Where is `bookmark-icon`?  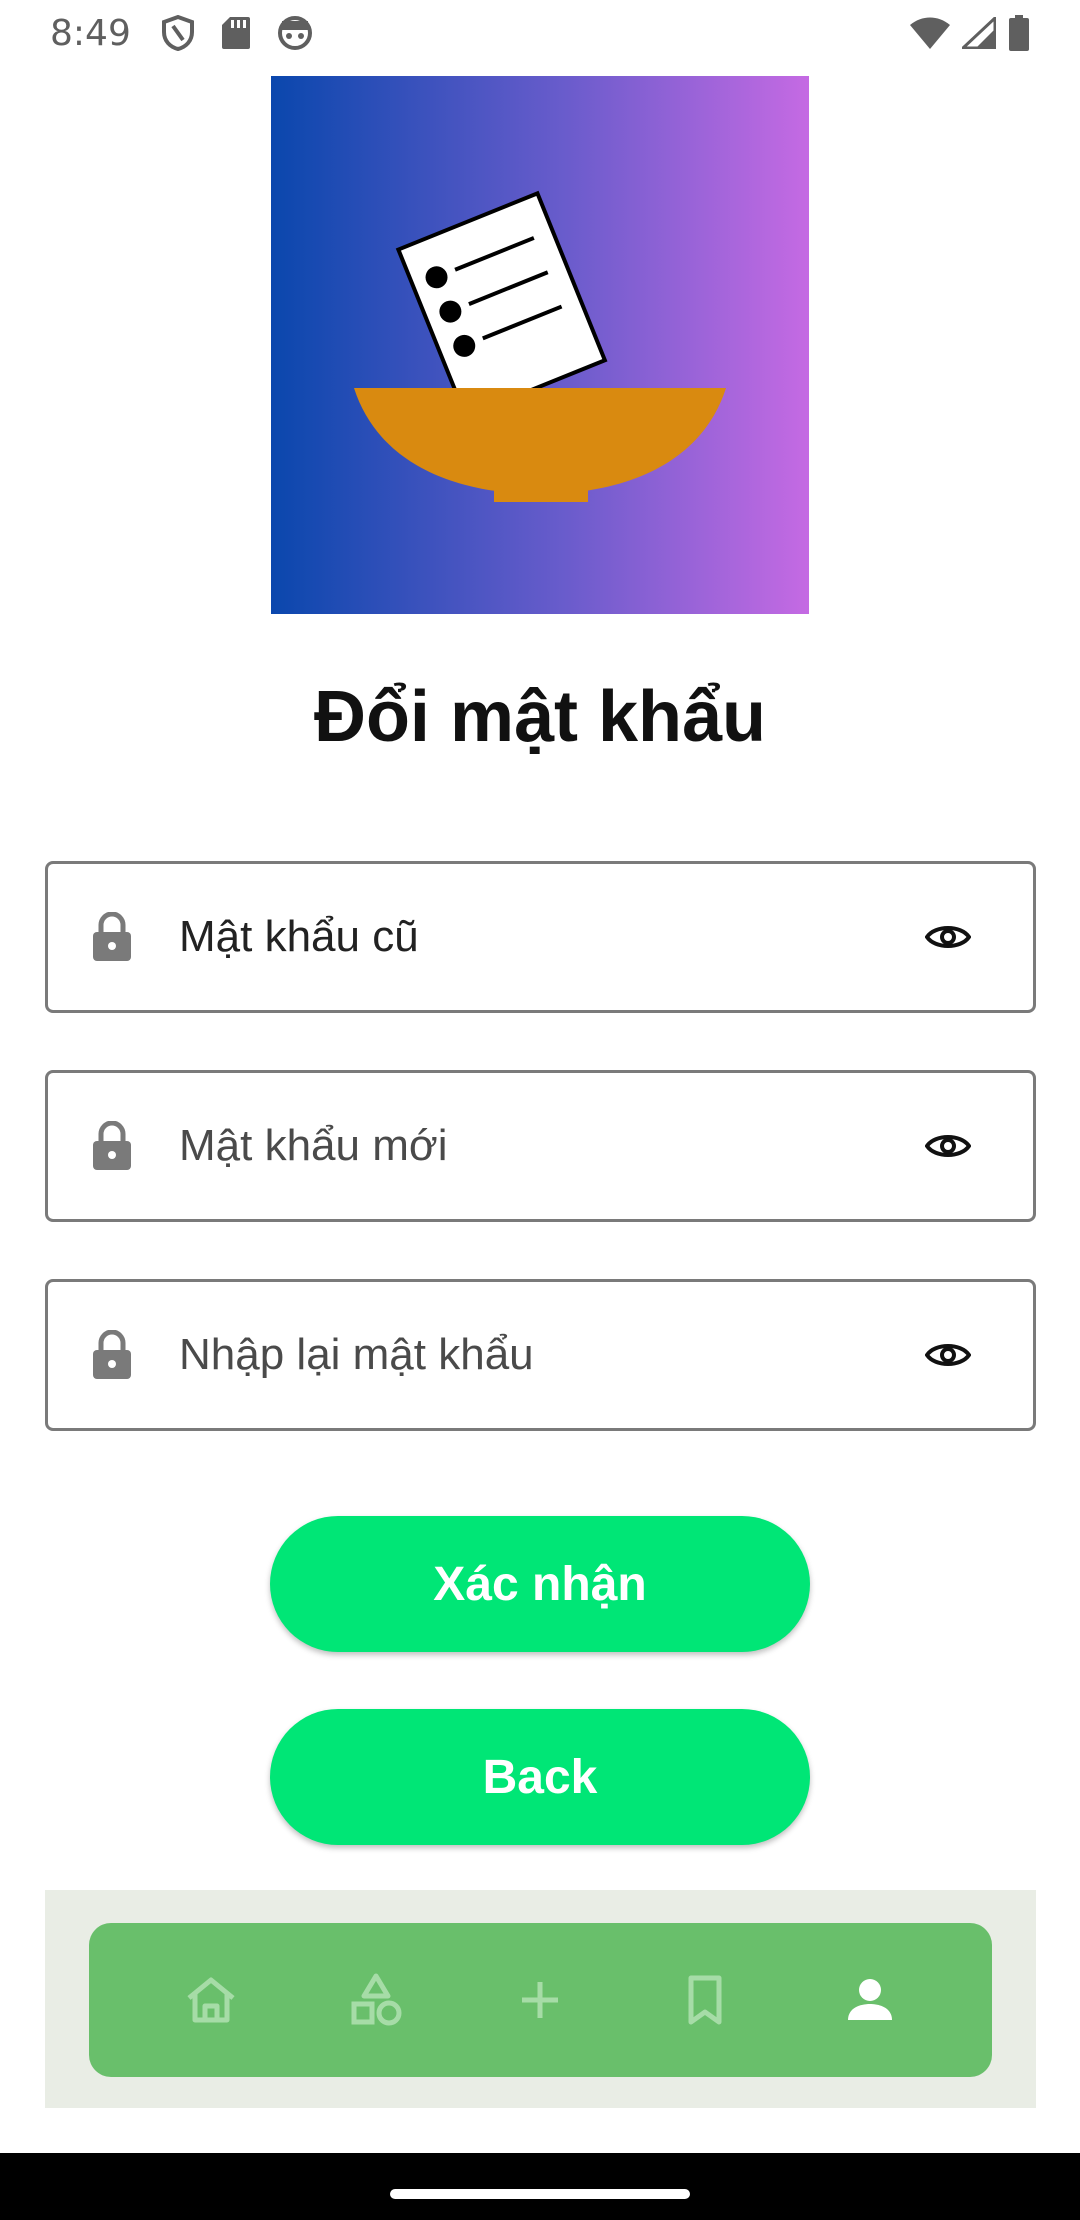 bookmark-icon is located at coordinates (705, 2000).